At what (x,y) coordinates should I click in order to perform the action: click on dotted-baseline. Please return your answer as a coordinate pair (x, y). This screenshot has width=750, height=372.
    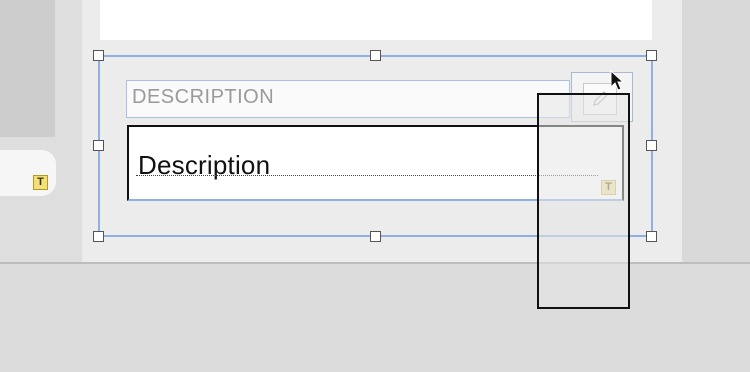
    Looking at the image, I should click on (367, 175).